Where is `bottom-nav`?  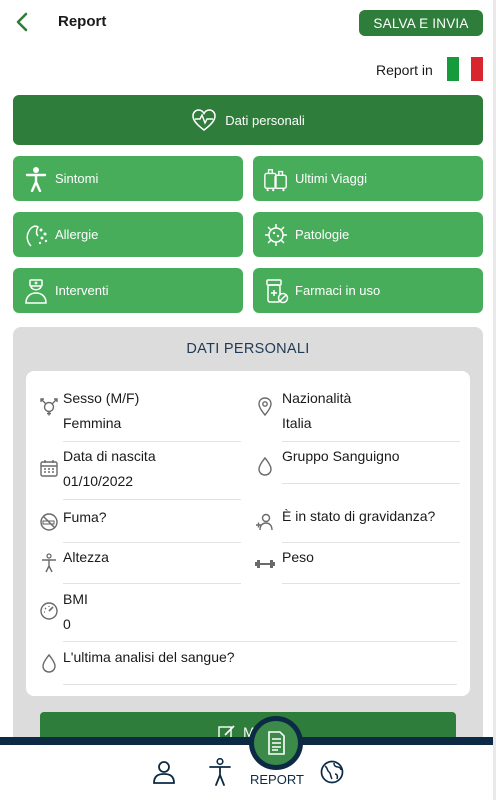 bottom-nav is located at coordinates (248, 772).